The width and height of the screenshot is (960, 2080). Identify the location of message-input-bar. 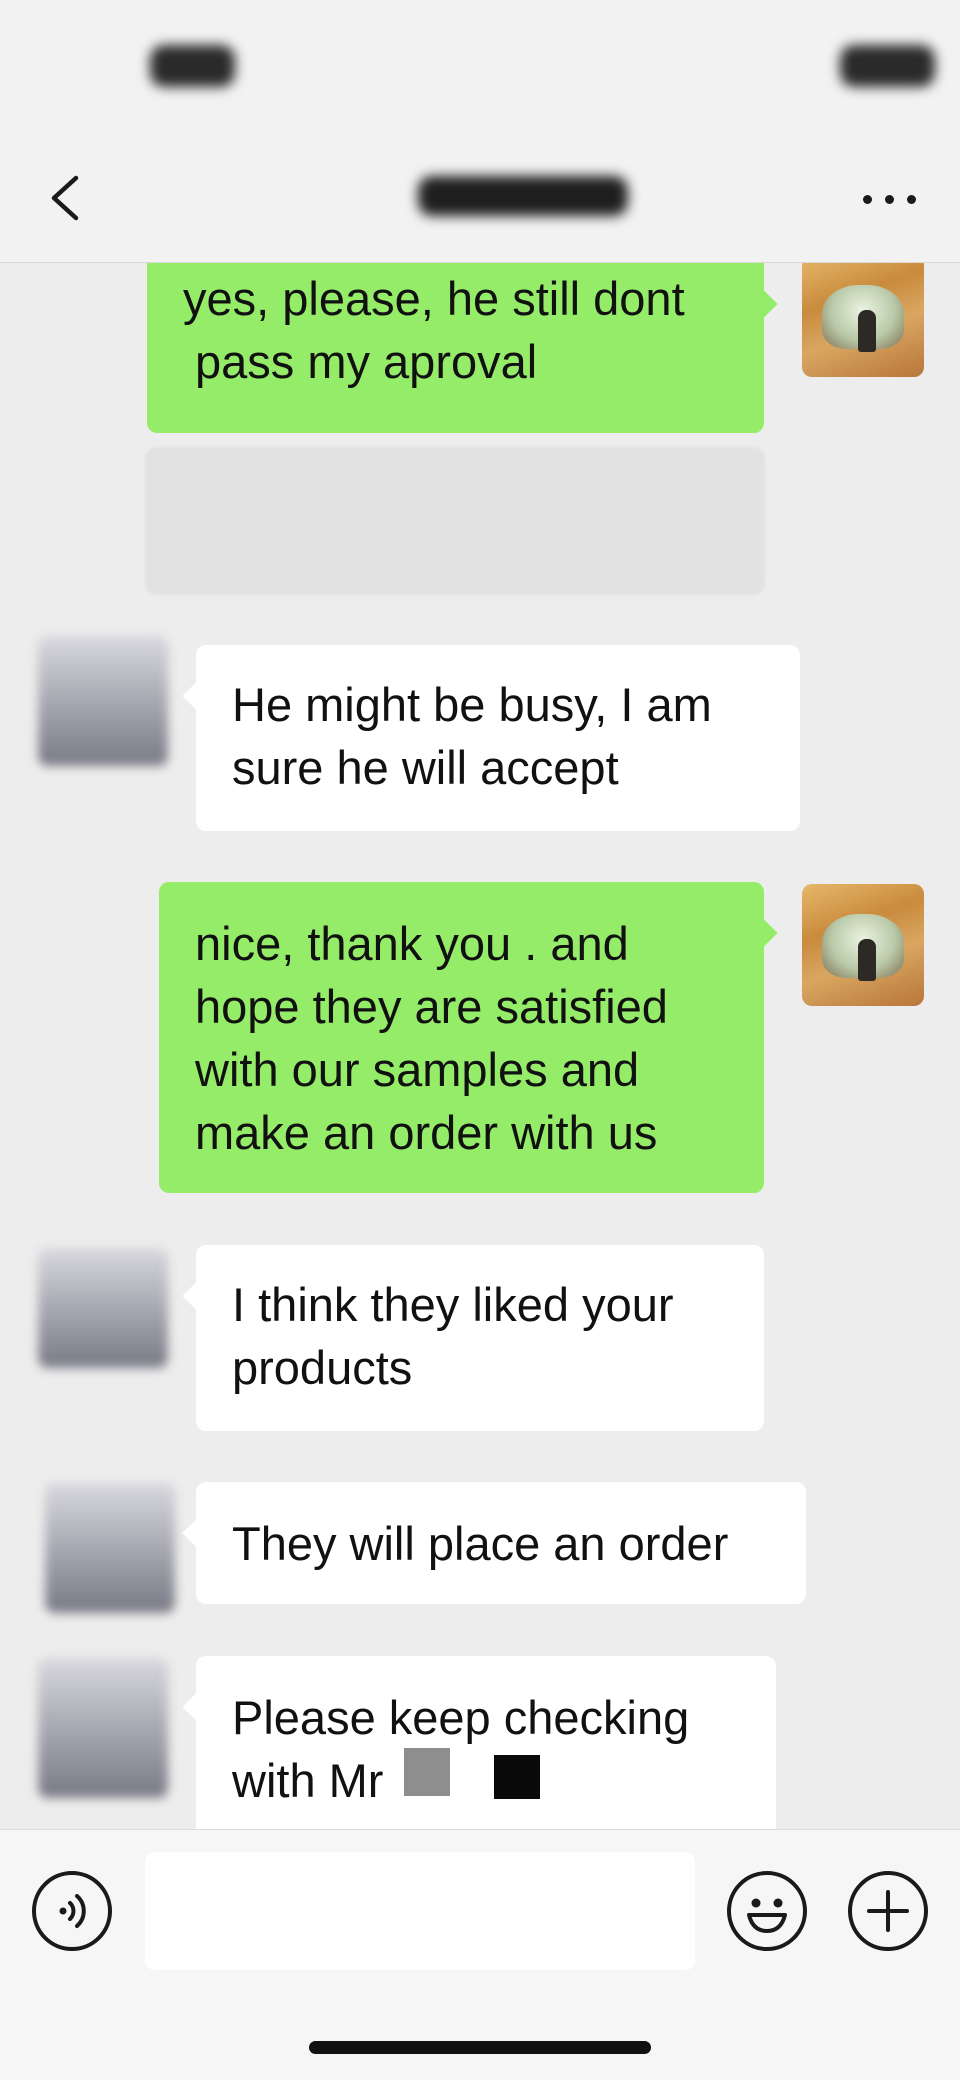
(480, 1954).